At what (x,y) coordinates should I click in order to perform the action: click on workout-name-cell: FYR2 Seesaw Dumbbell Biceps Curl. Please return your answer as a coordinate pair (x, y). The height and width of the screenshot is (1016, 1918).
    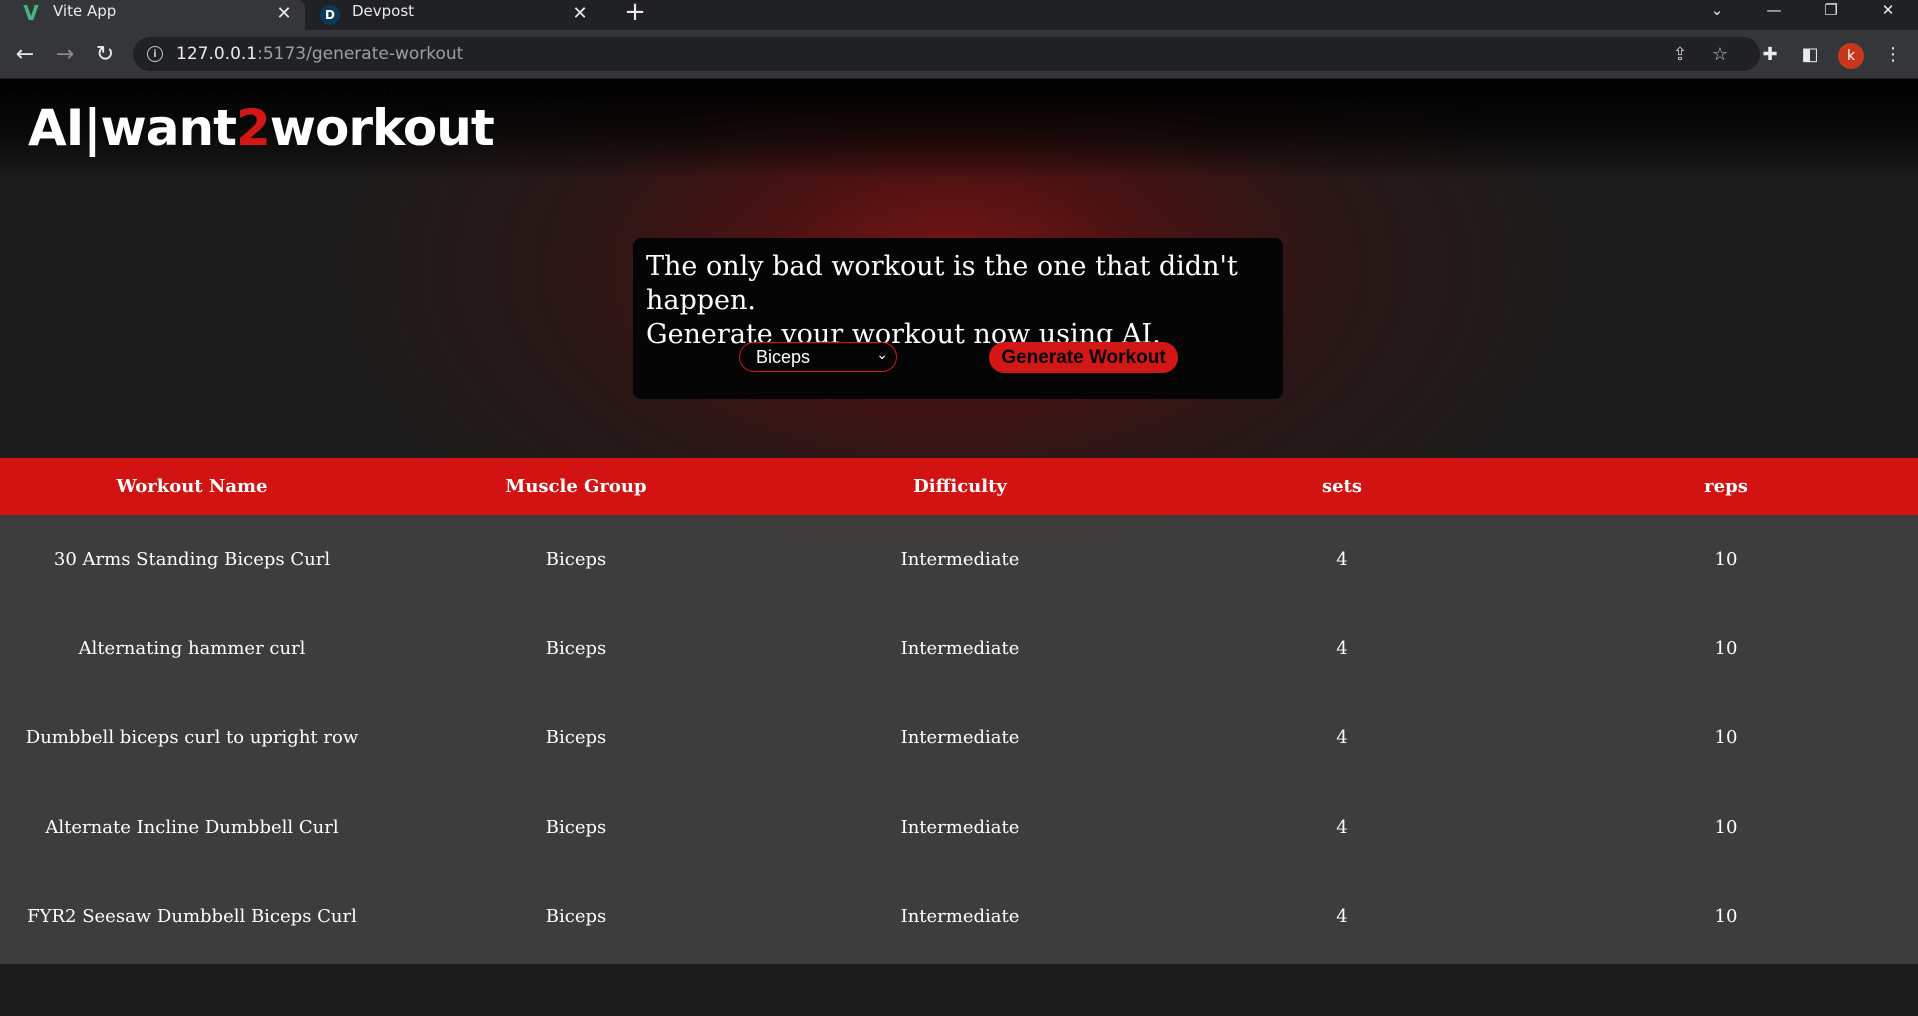
    Looking at the image, I should click on (192, 916).